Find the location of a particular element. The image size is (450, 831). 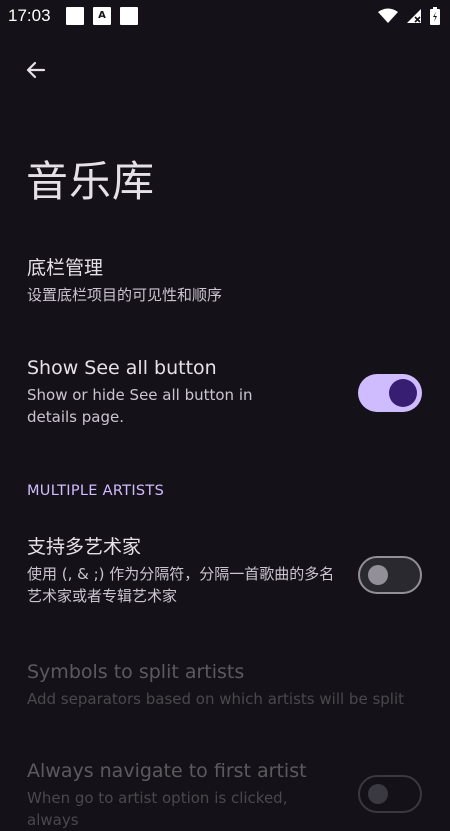

back-button is located at coordinates (36, 70).